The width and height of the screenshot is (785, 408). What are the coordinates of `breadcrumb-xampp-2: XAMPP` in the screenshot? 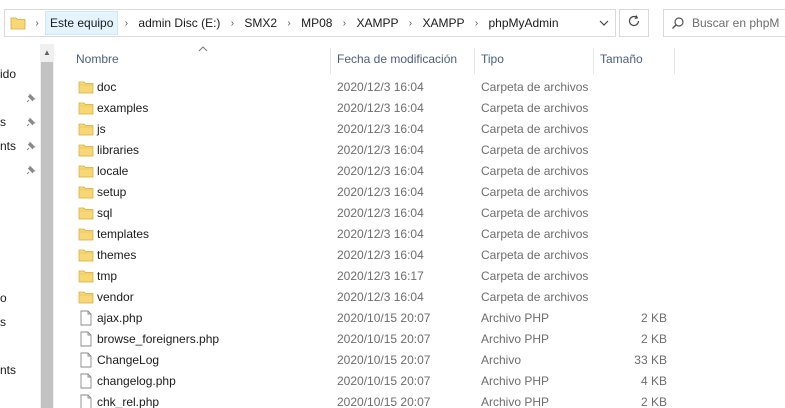 It's located at (443, 23).